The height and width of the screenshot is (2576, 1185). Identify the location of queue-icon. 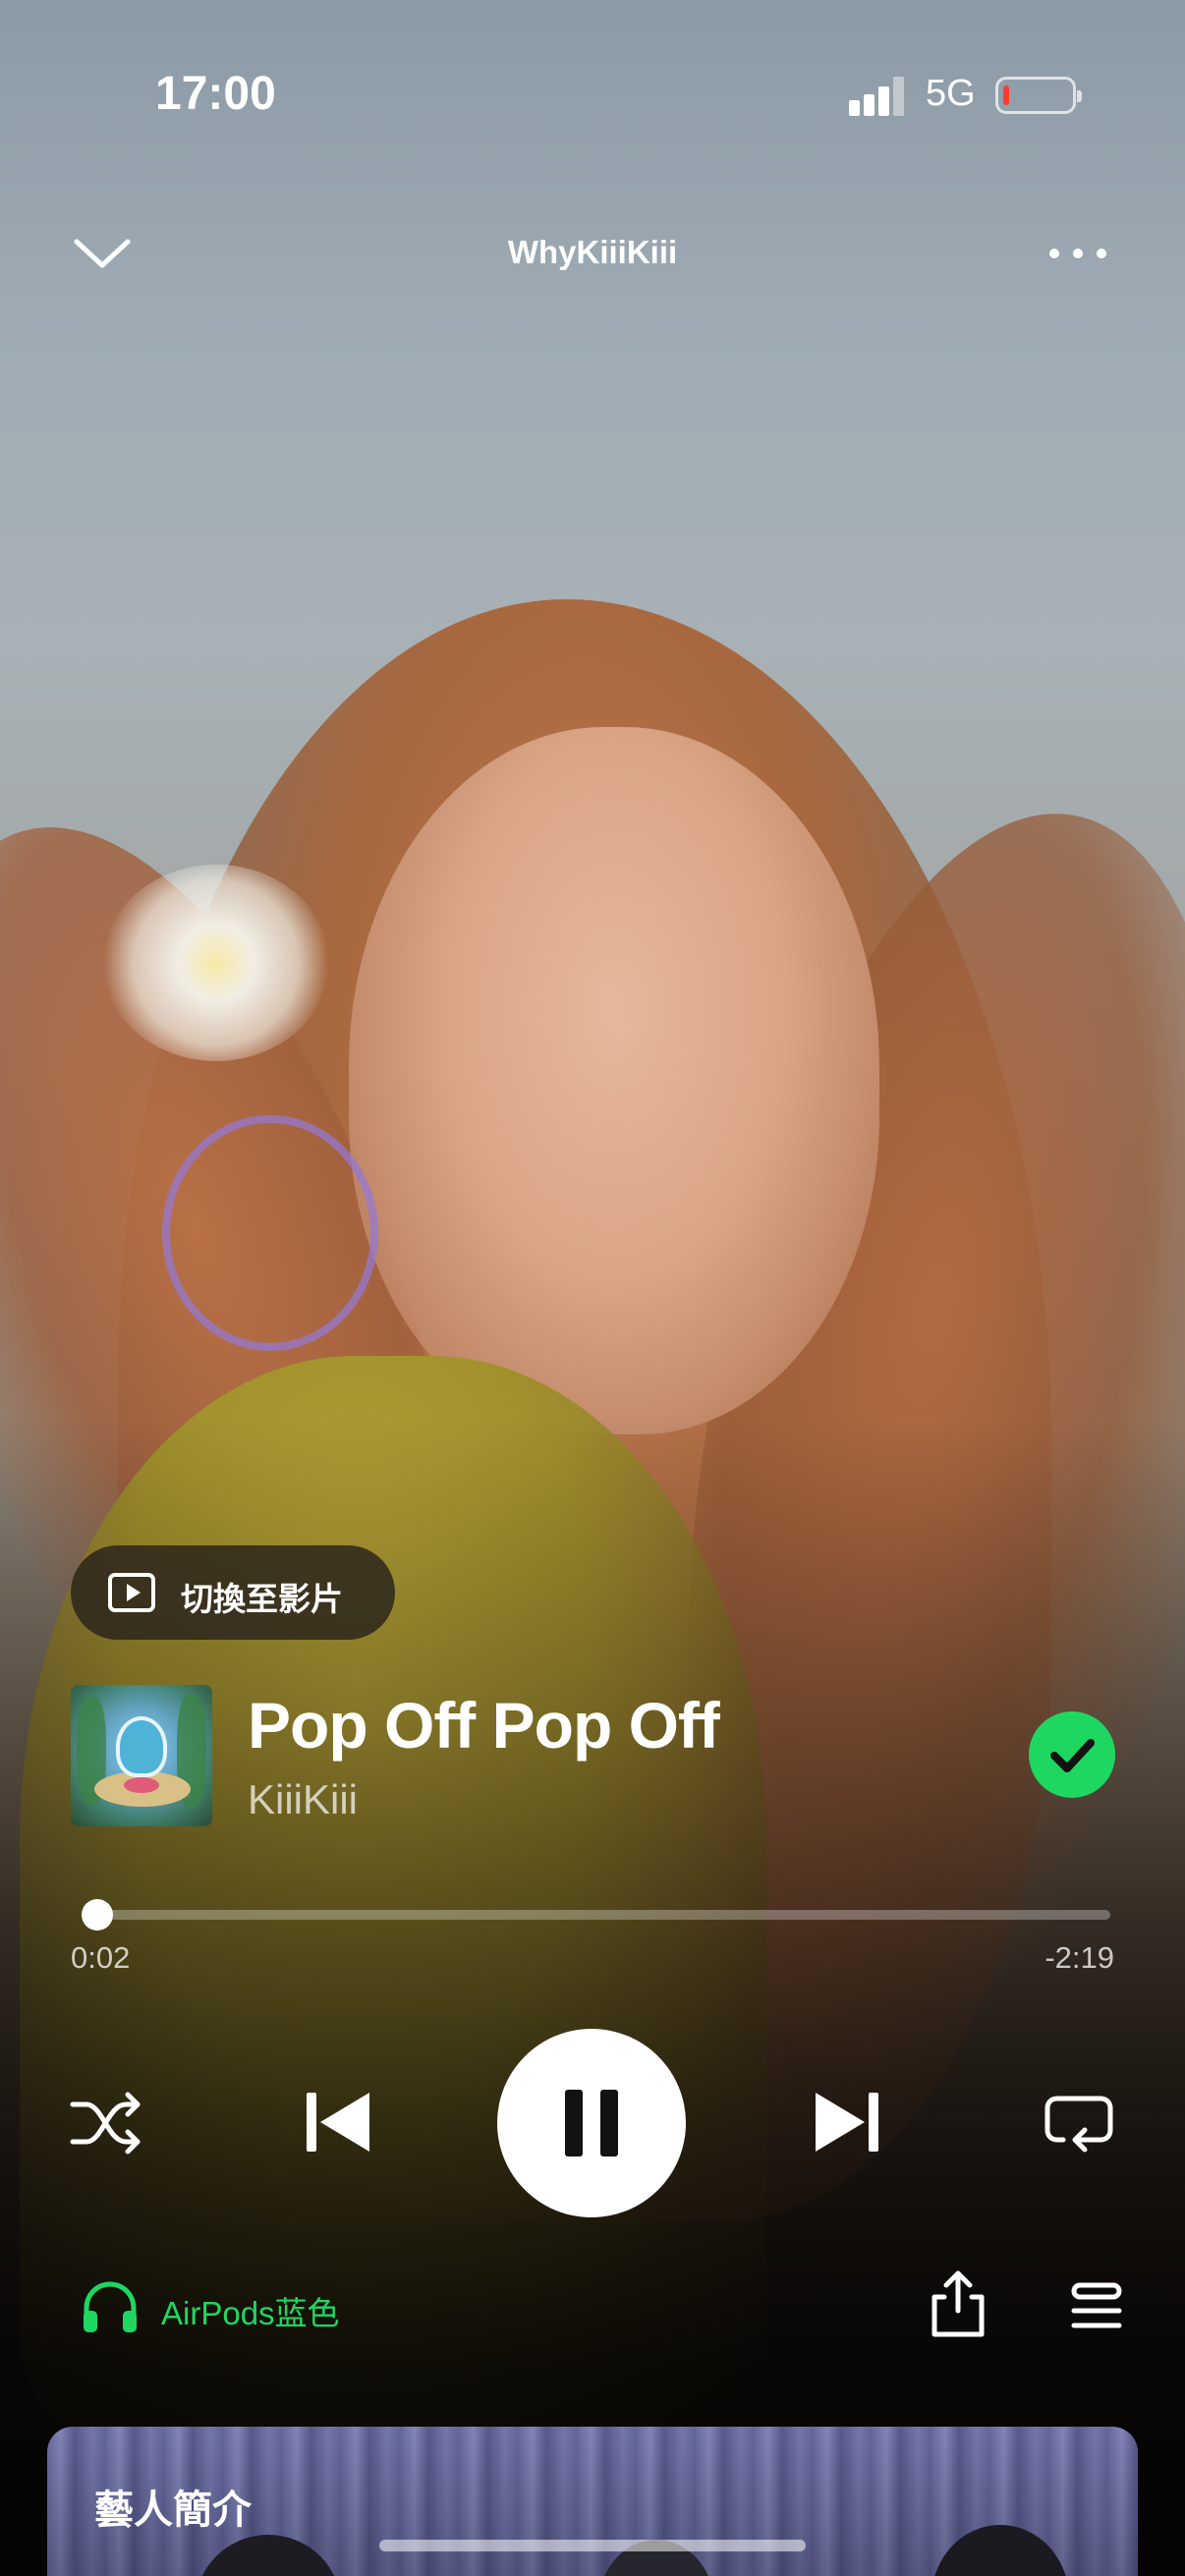
(1096, 2305).